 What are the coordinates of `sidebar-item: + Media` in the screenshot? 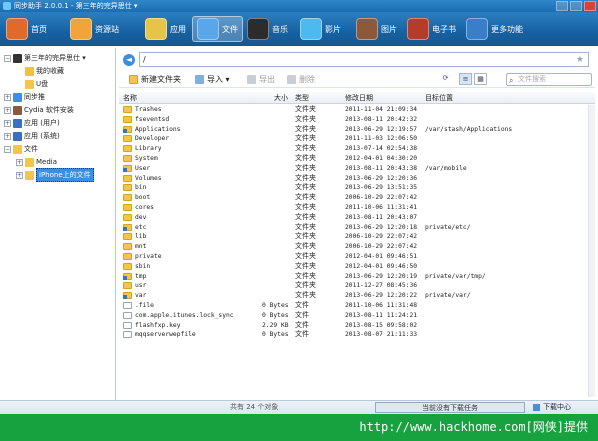 It's located at (36, 162).